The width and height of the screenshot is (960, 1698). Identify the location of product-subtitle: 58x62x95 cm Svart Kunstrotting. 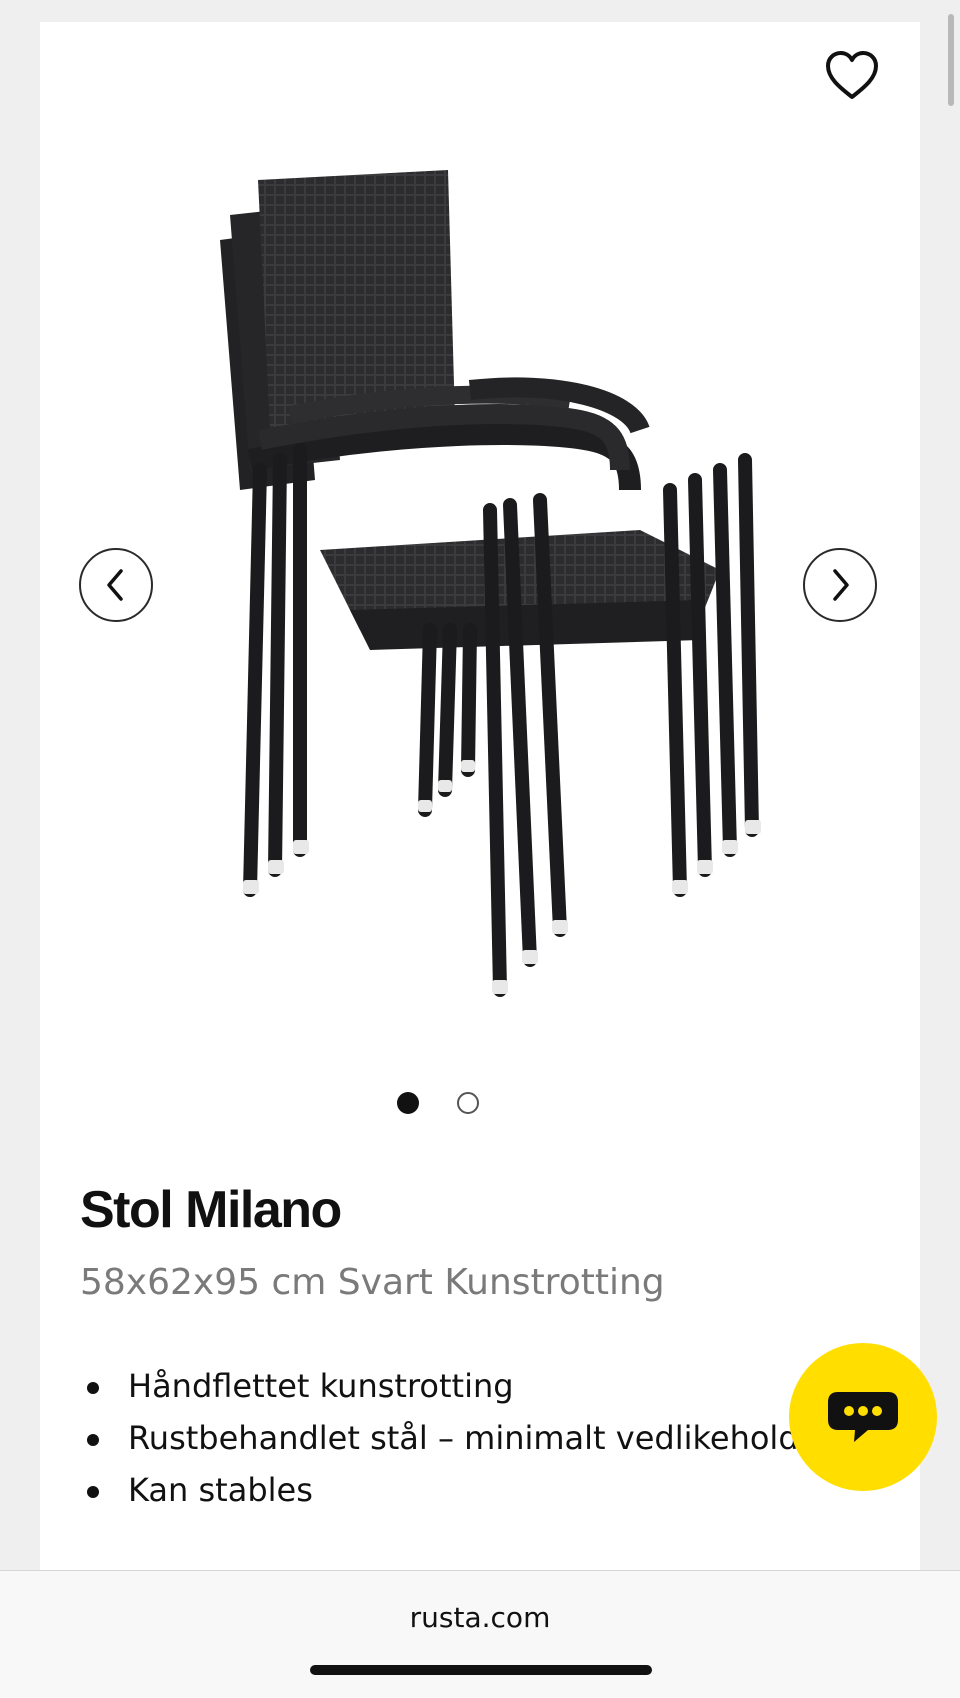
(372, 1282).